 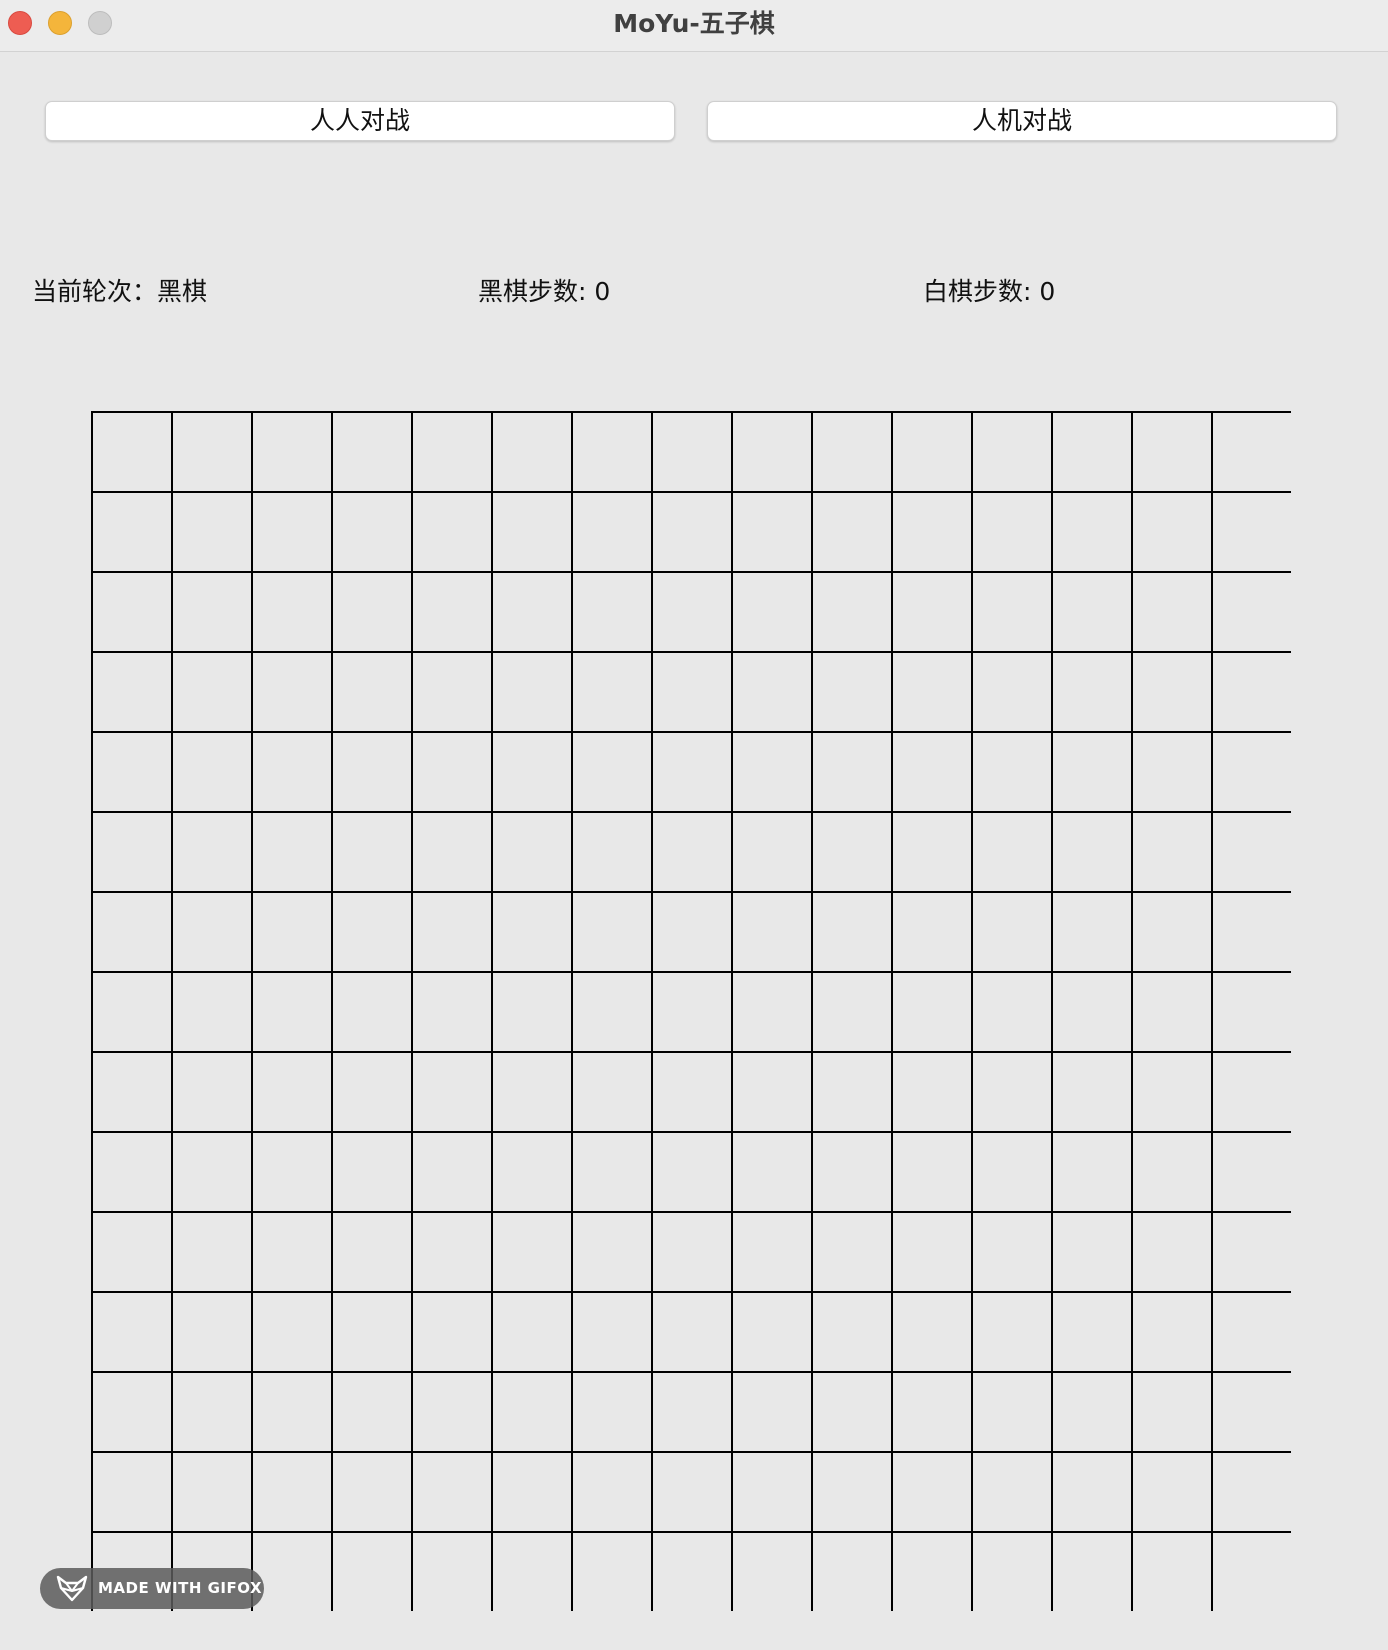 I want to click on black-steps-status: 黑棋步数: 0, so click(x=544, y=290).